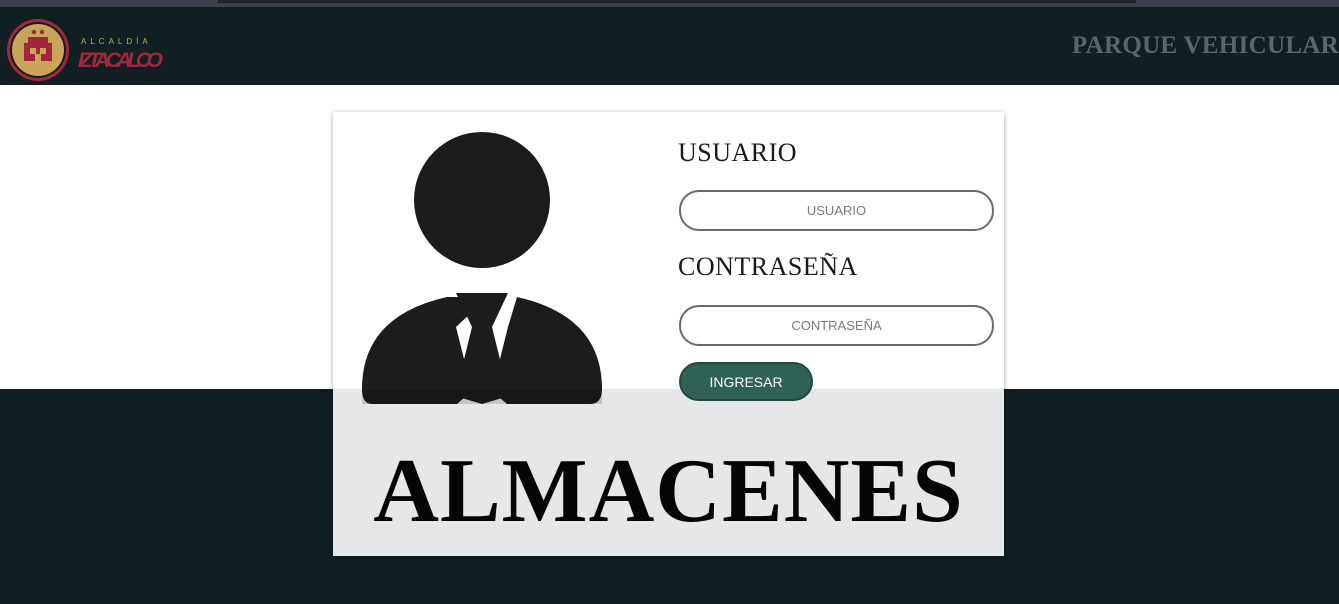  Describe the element at coordinates (668, 490) in the screenshot. I see `section-heading: ALMACENES` at that location.